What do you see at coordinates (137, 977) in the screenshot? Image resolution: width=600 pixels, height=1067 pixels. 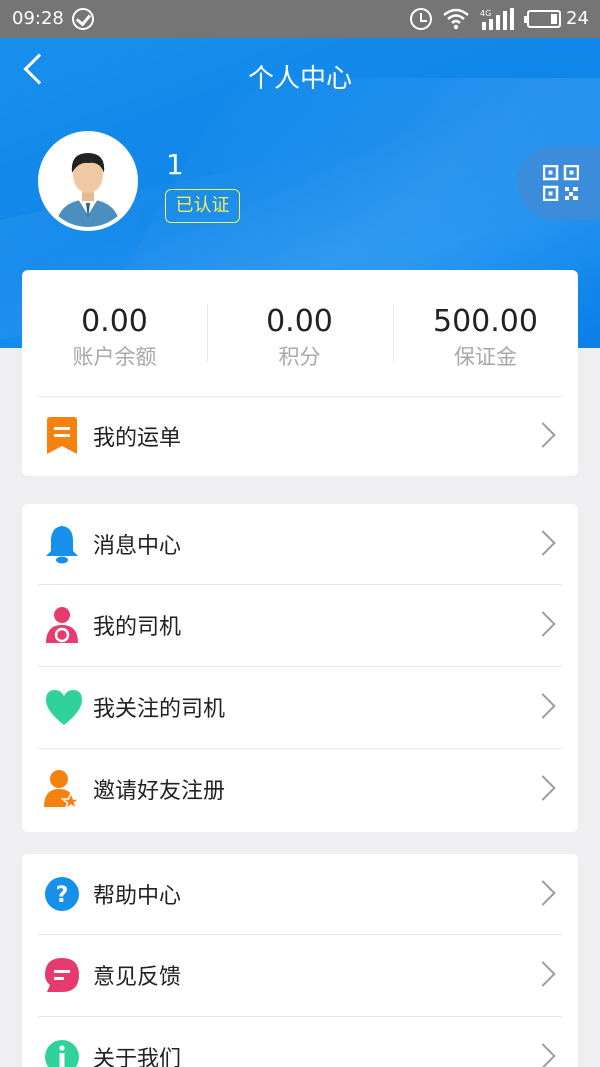 I see `menu-item-label: 意见反馈` at bounding box center [137, 977].